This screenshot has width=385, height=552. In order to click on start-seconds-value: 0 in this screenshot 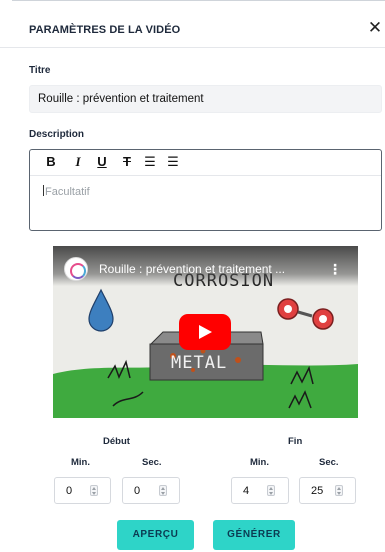, I will do `click(137, 491)`.